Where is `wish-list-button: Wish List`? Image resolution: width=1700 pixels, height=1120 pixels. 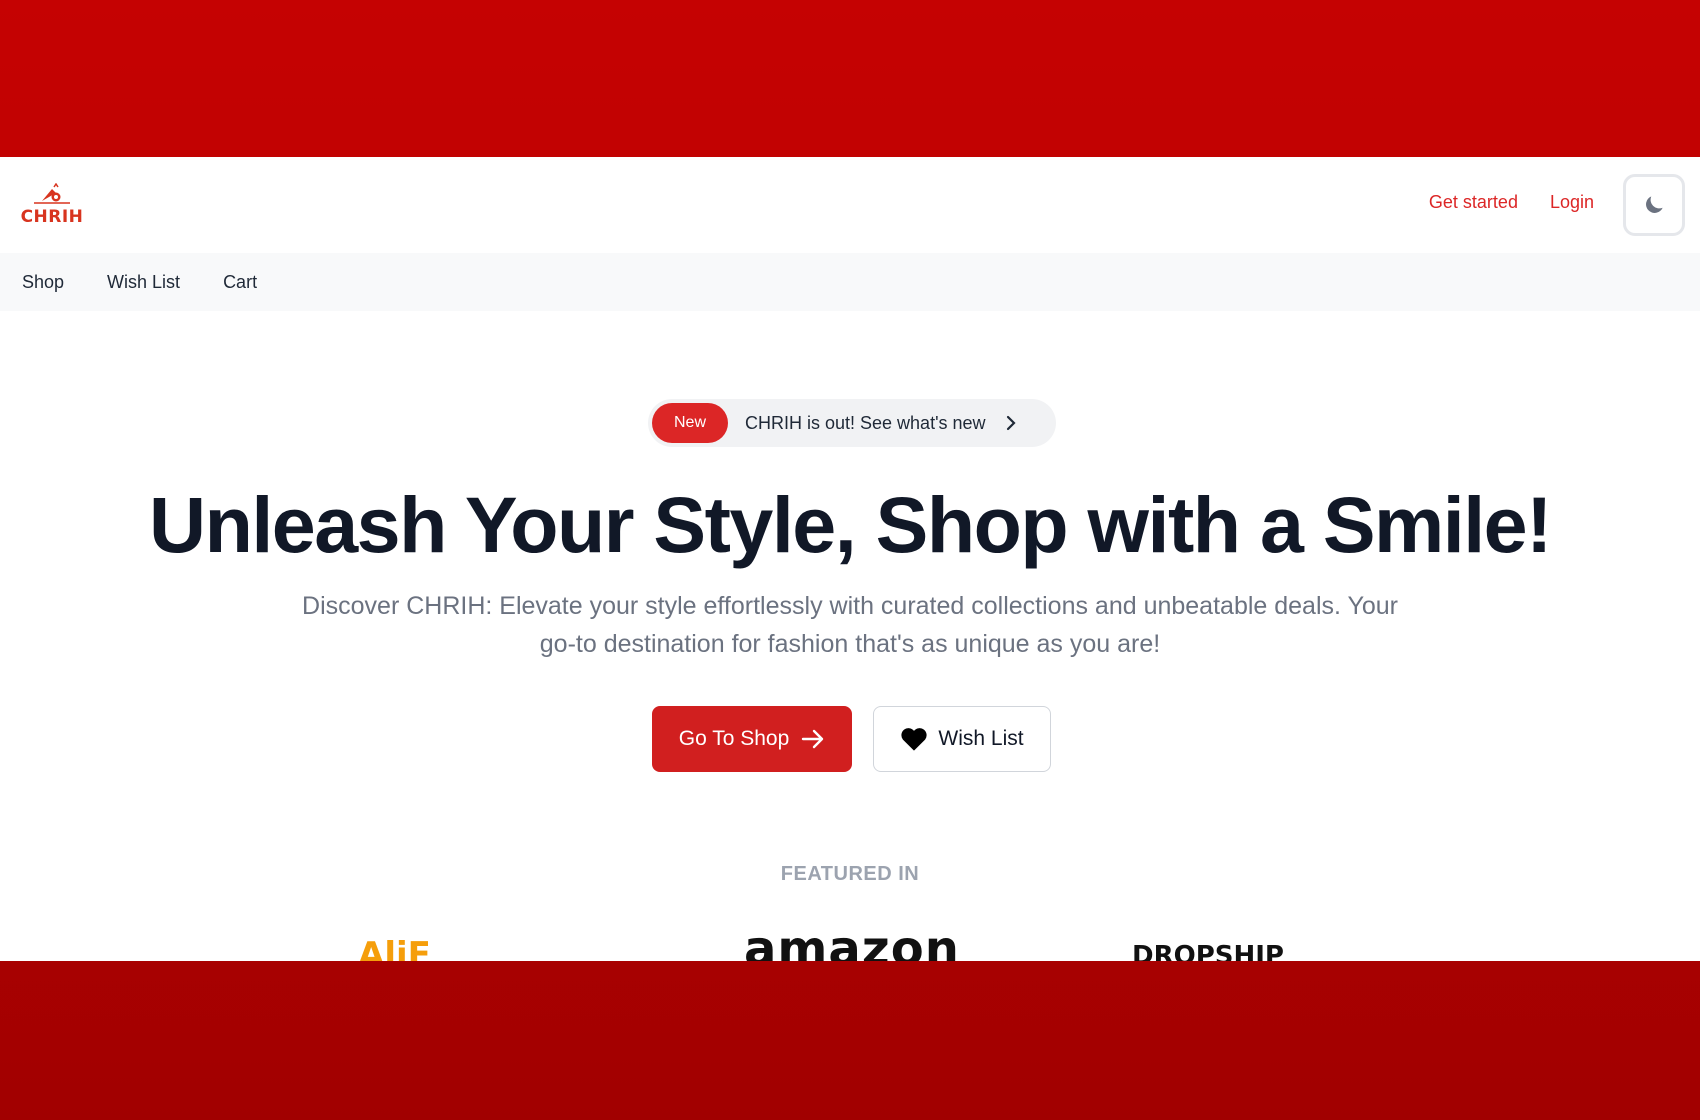 wish-list-button: Wish List is located at coordinates (962, 739).